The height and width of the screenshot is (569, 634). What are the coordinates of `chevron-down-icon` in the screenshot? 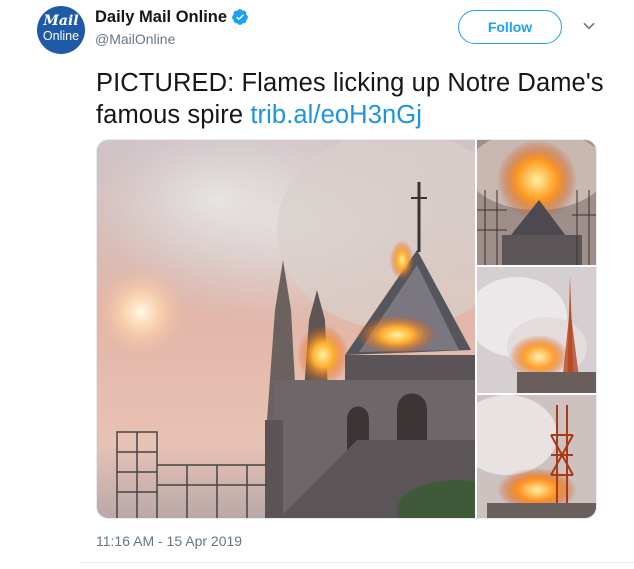 It's located at (589, 26).